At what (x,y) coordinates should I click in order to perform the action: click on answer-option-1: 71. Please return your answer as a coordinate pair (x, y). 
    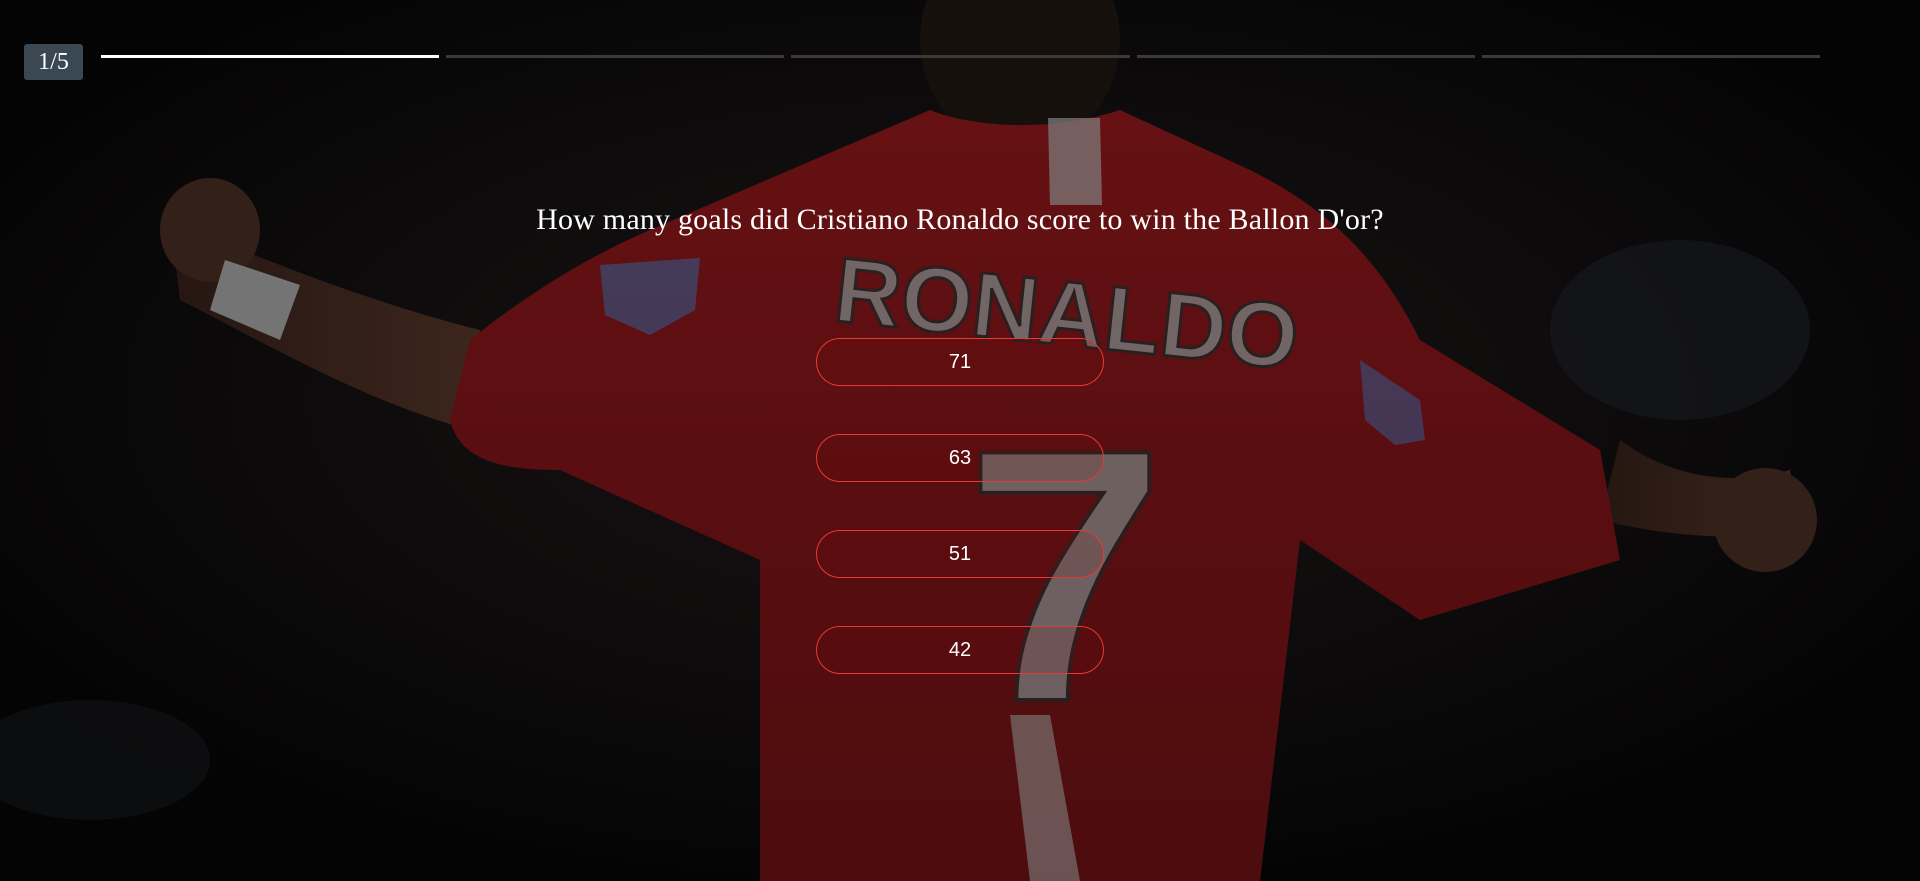
    Looking at the image, I should click on (960, 362).